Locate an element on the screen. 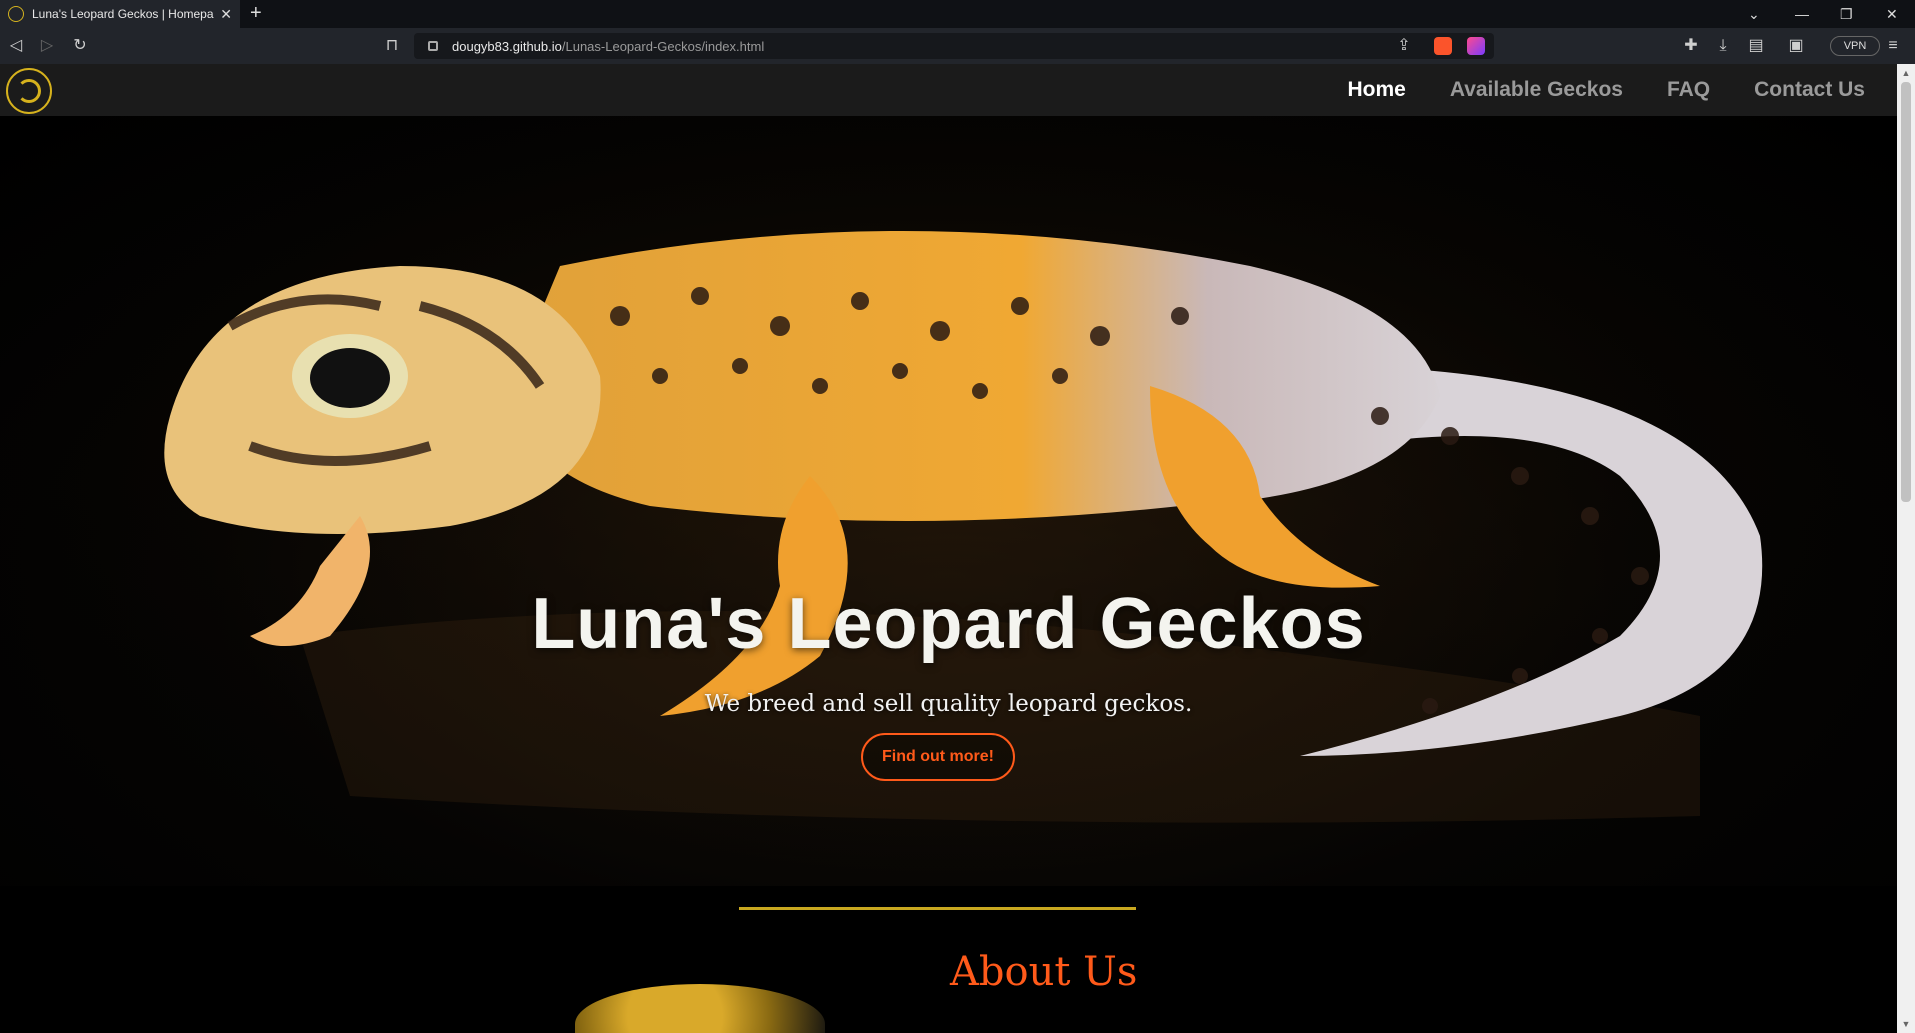 Image resolution: width=1915 pixels, height=1033 pixels. scroll-down-icon: ▼ is located at coordinates (1906, 1024).